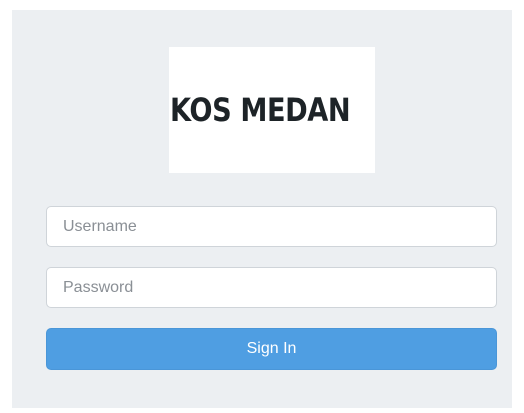  What do you see at coordinates (260, 110) in the screenshot?
I see `brand-name: KOS MEDAN` at bounding box center [260, 110].